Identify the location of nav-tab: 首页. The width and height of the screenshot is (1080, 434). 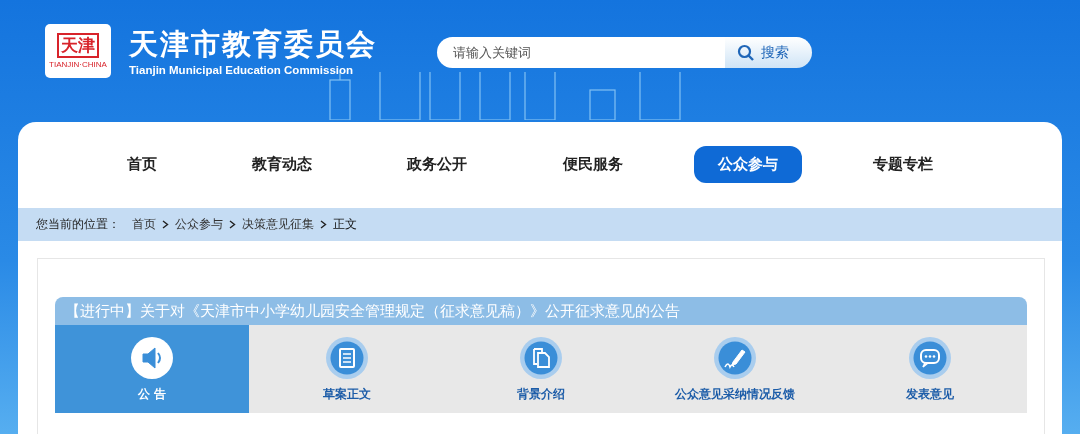
(142, 164).